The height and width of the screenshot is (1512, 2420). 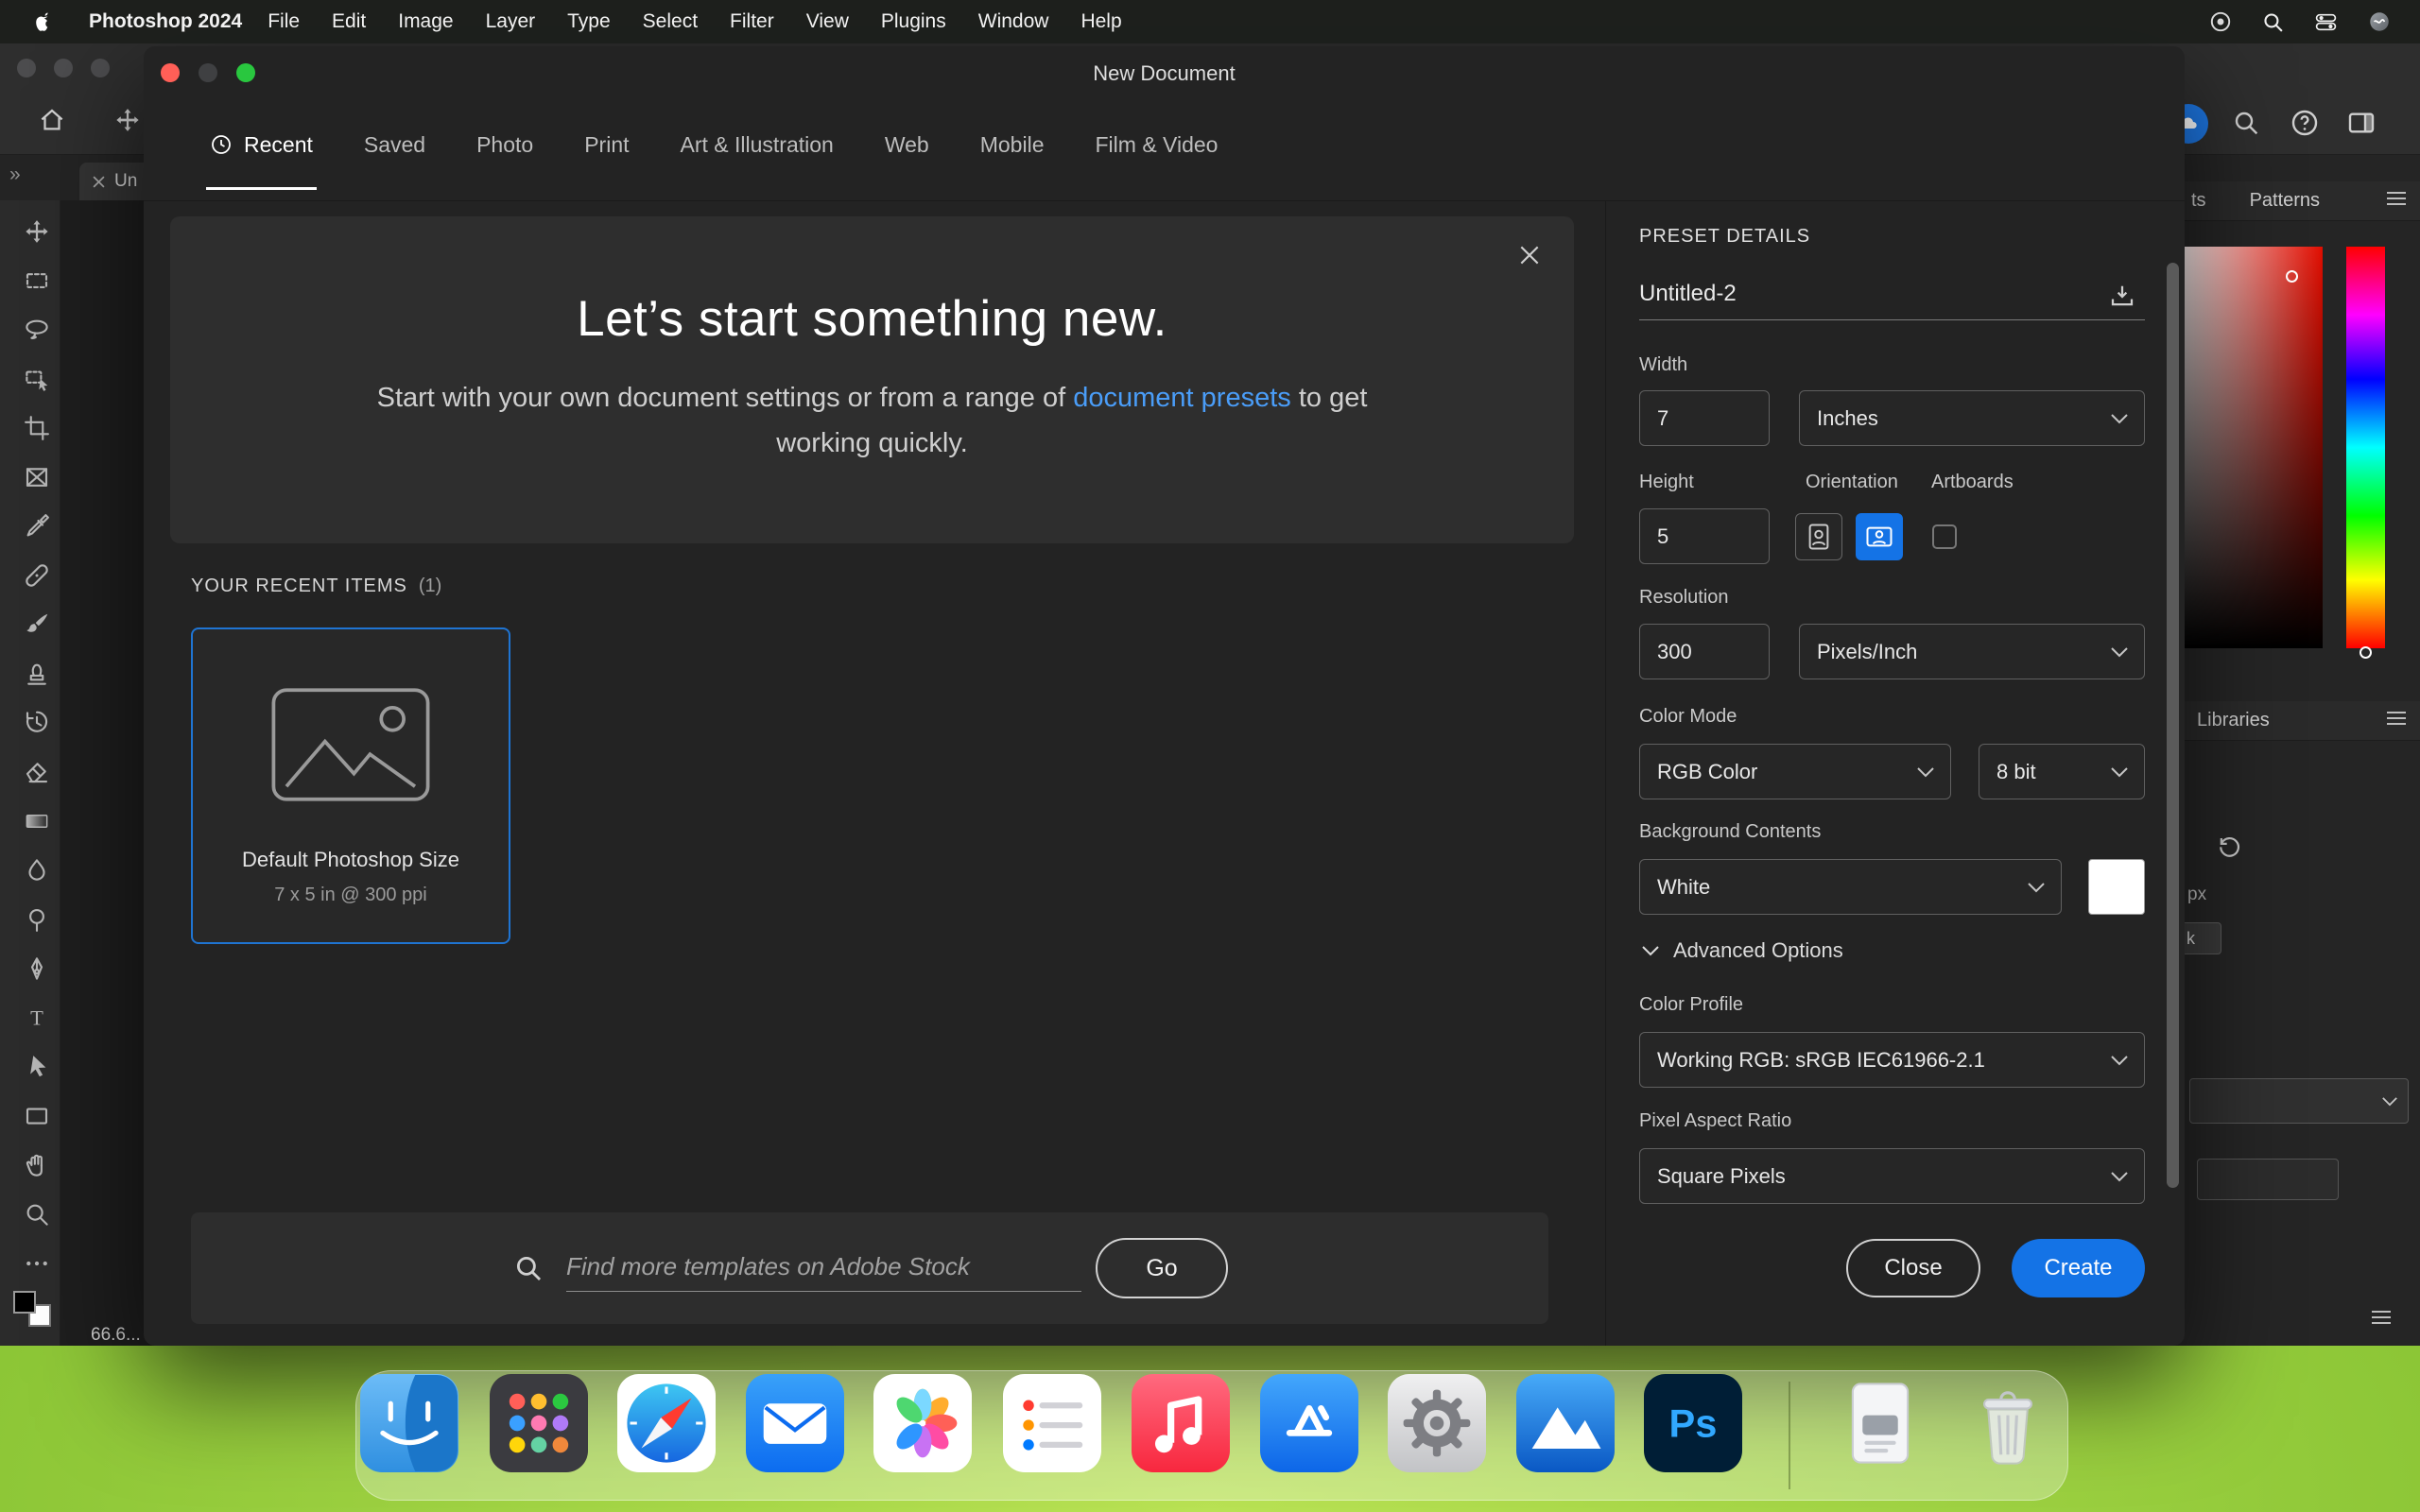 I want to click on move-tool-option-icon, so click(x=127, y=122).